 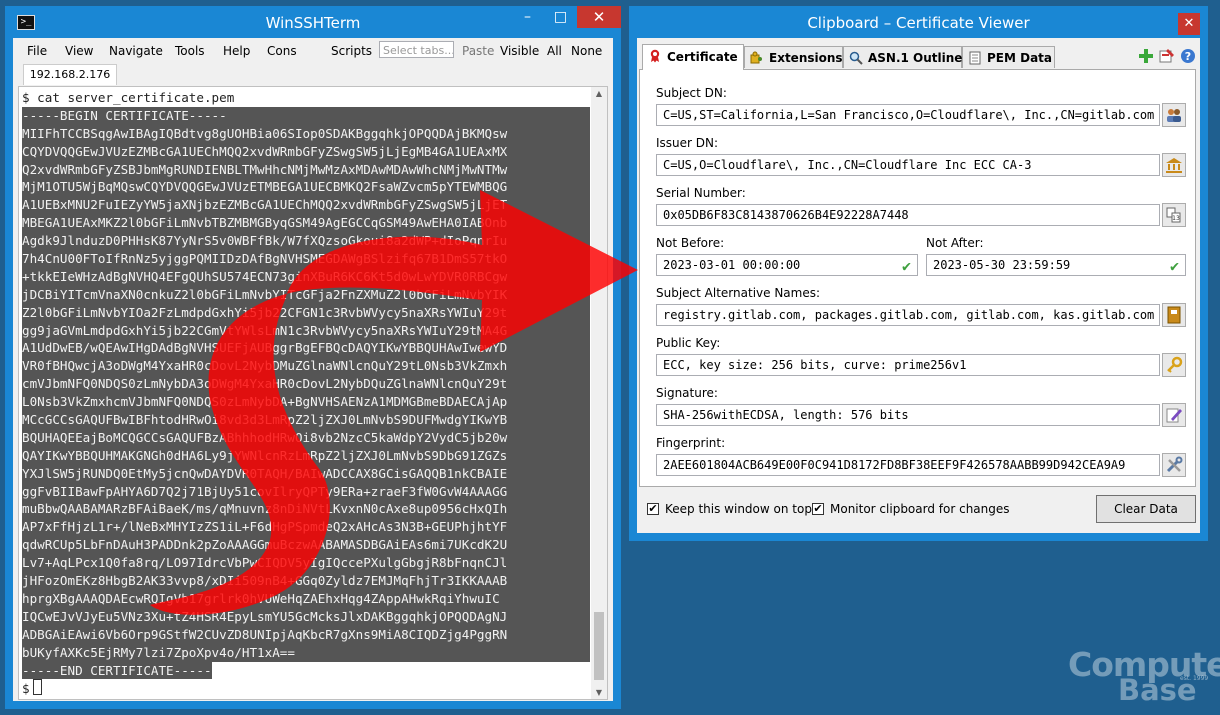 What do you see at coordinates (79, 51) in the screenshot?
I see `menu-view: View` at bounding box center [79, 51].